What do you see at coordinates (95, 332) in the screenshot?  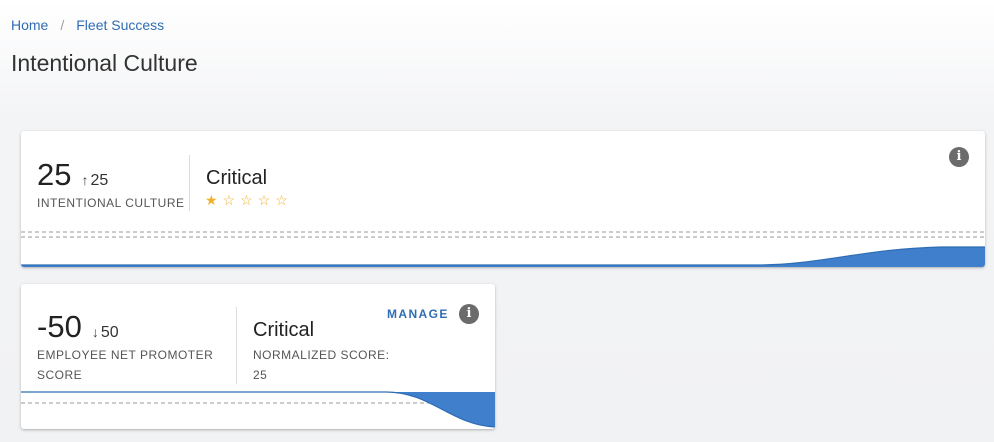 I see `arrow-down-icon: ↓` at bounding box center [95, 332].